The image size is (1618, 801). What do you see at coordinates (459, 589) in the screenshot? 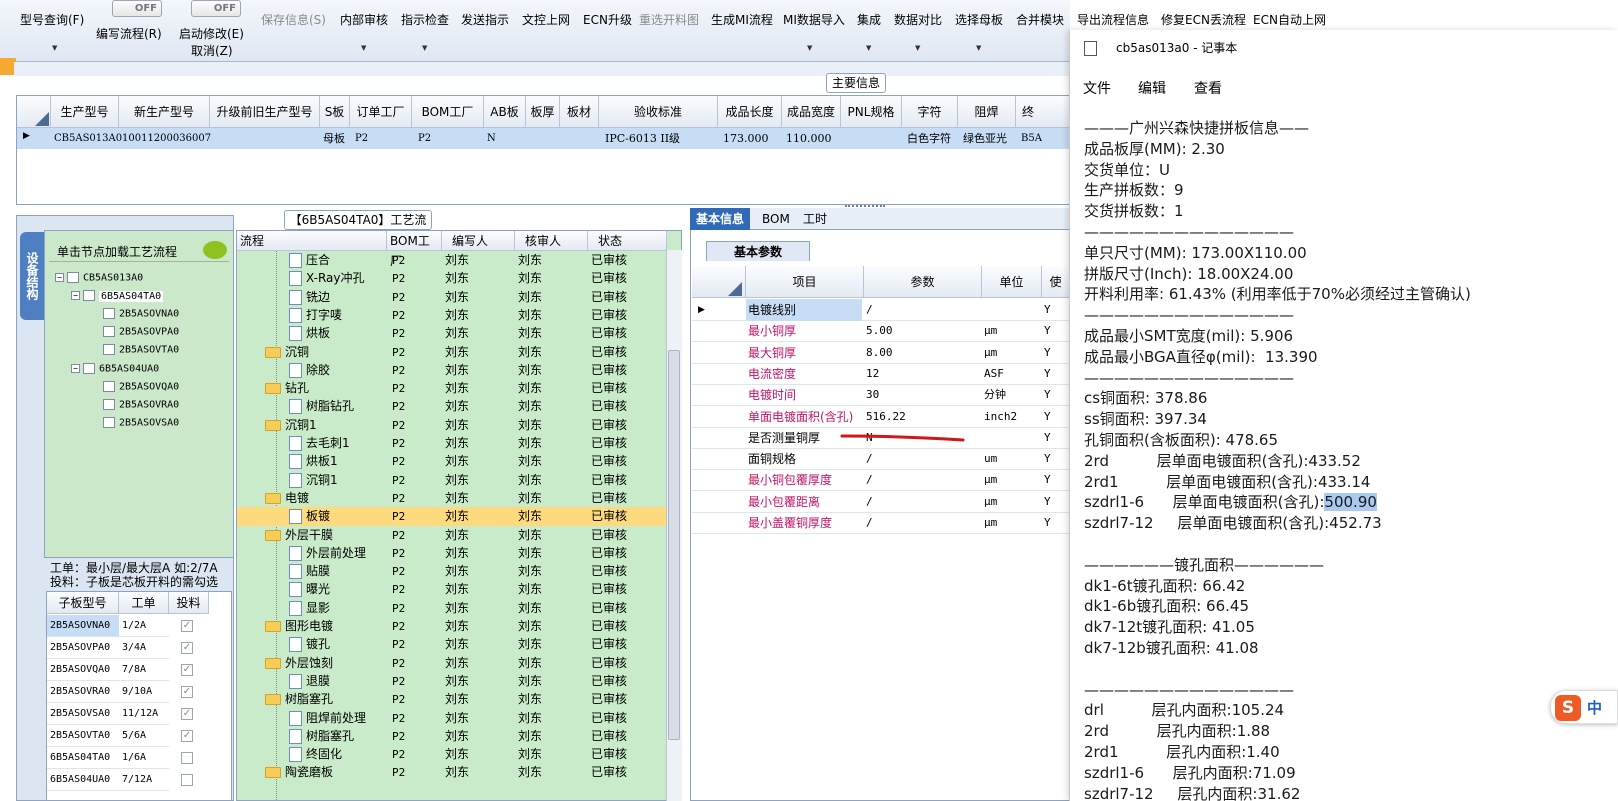
I see `process-row: 曝光 P2 刘东 刘东 已审核` at bounding box center [459, 589].